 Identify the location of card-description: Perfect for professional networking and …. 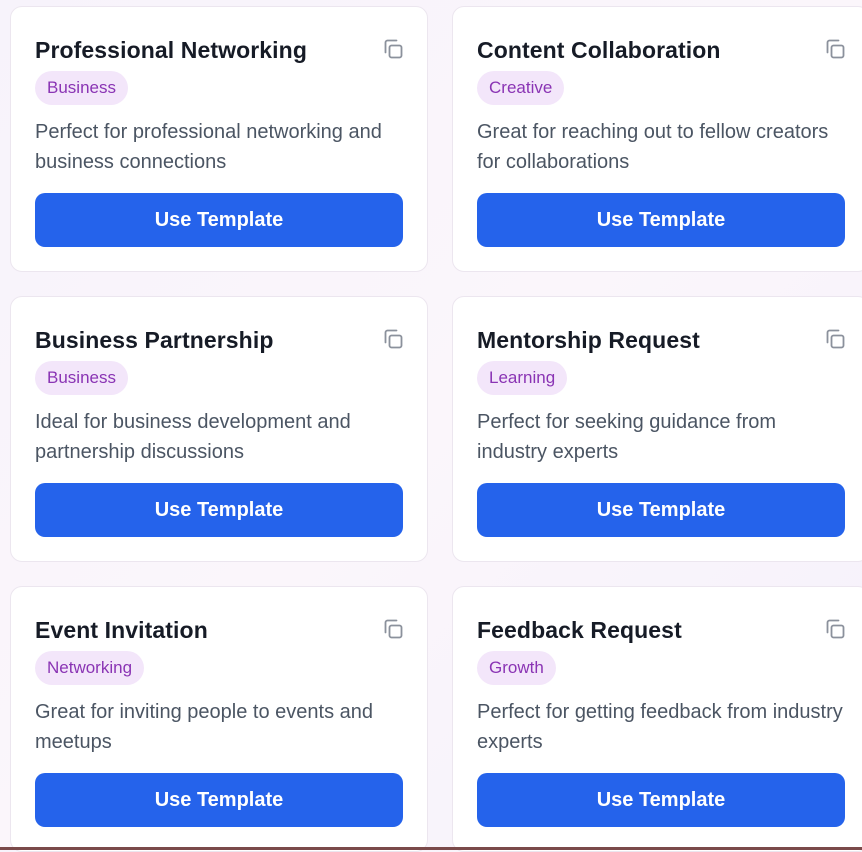
(208, 147).